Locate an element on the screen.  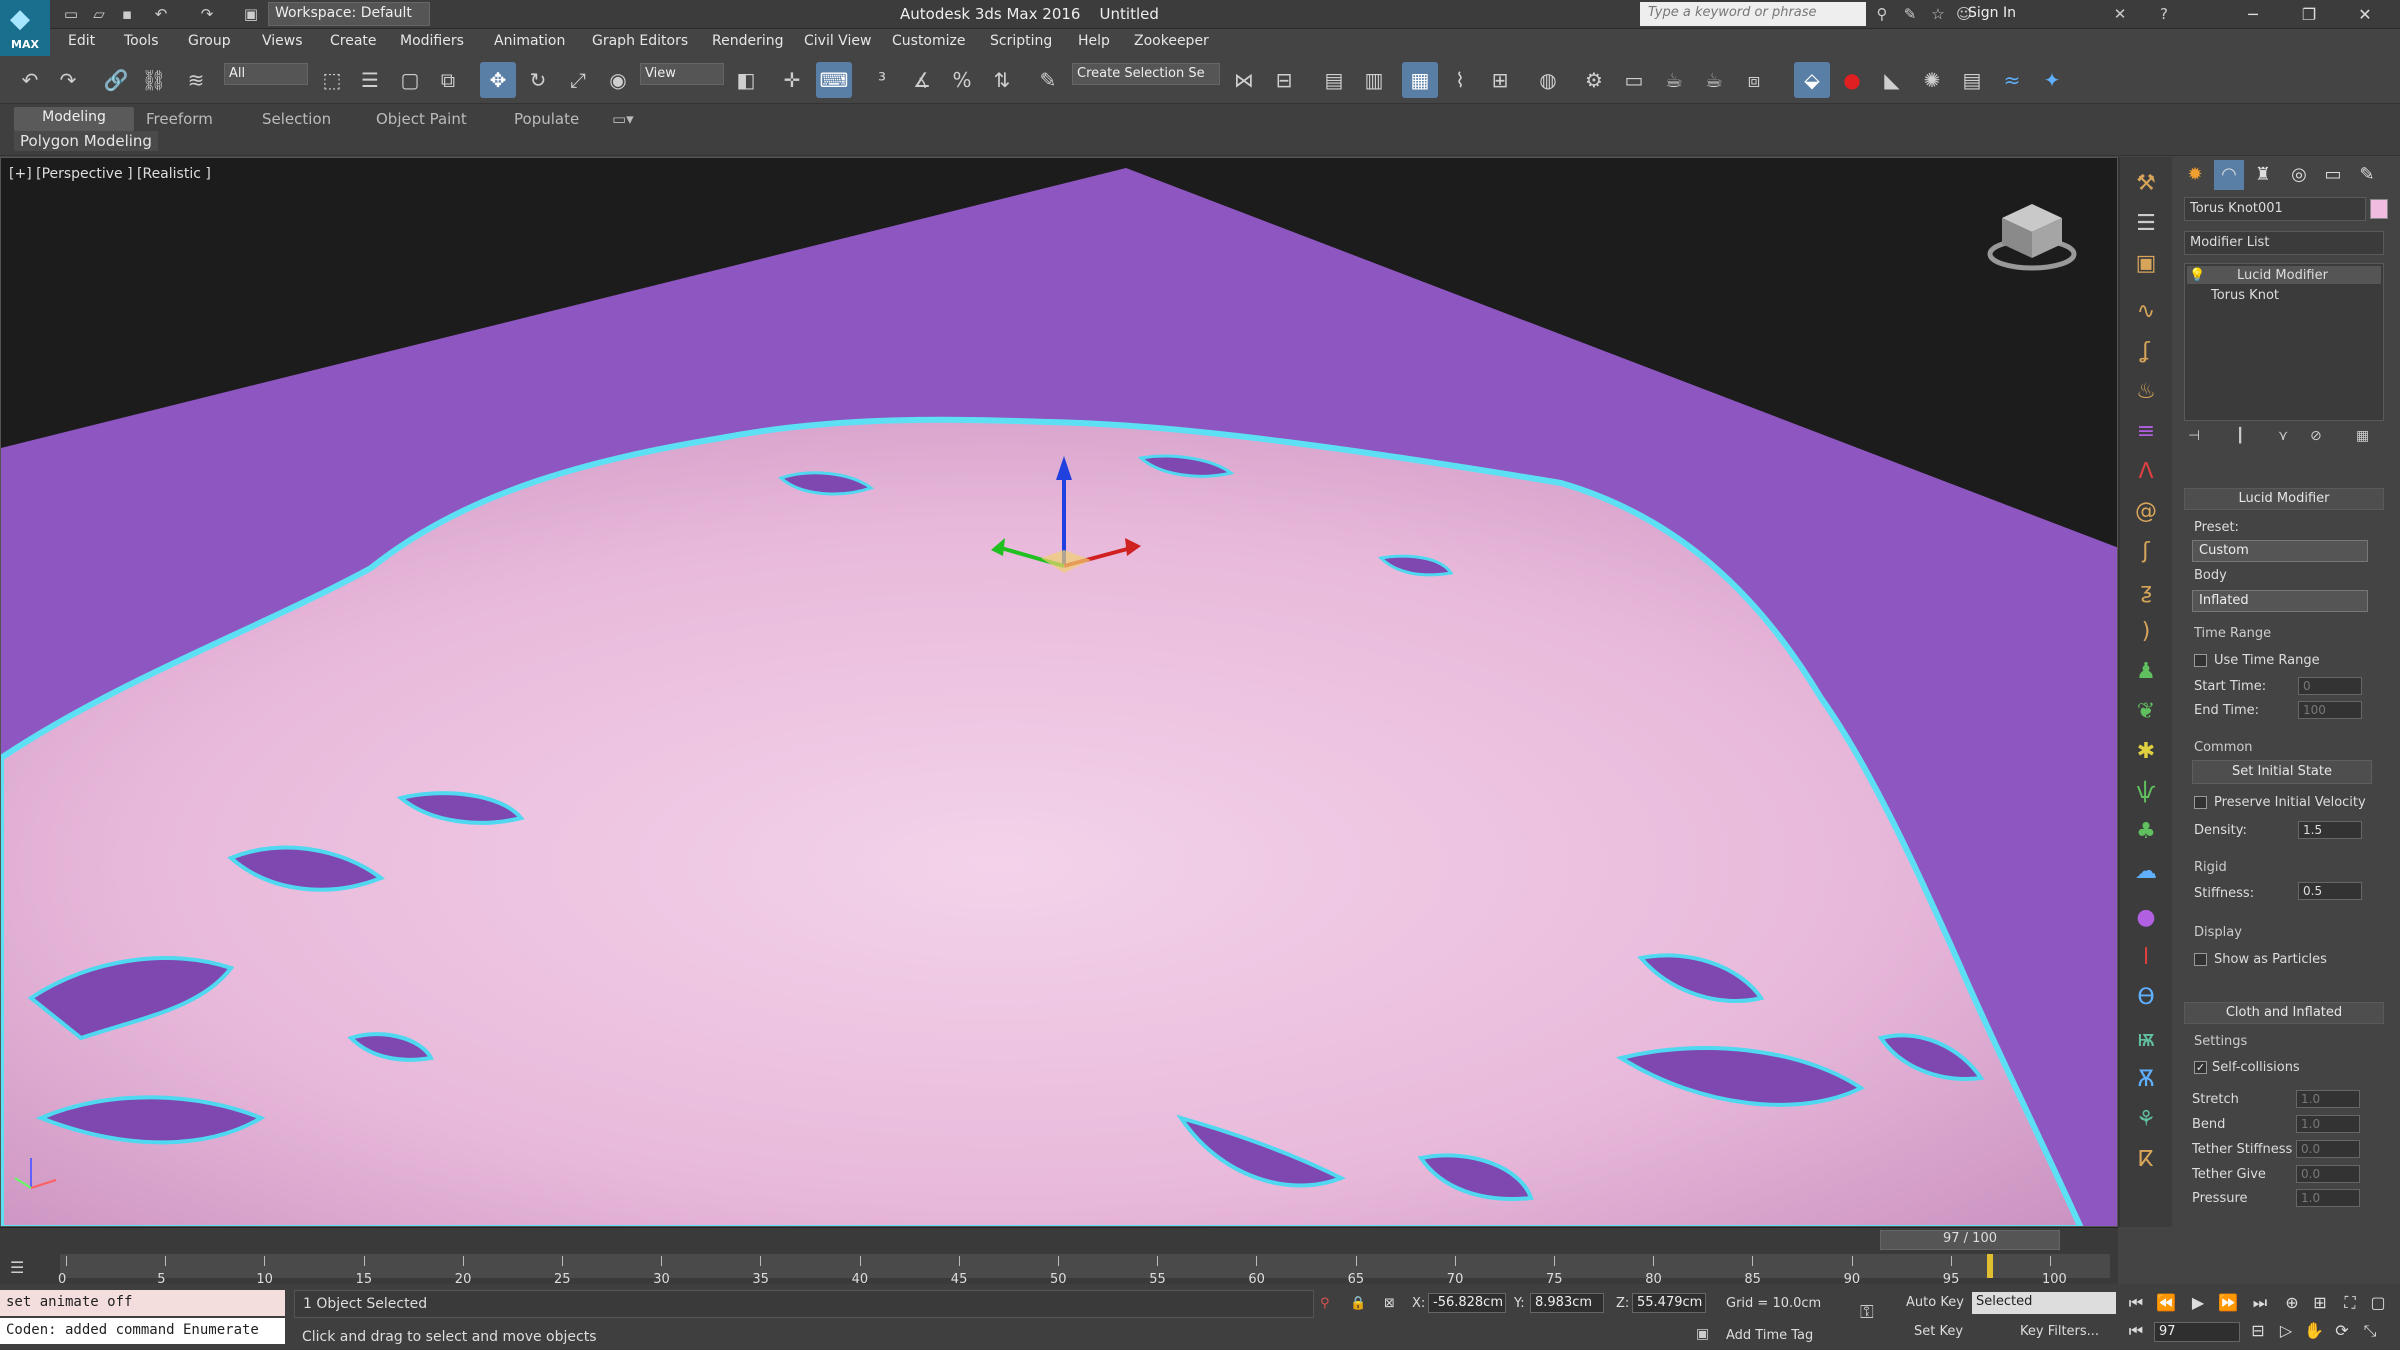
object-name-field: Torus Knot001 is located at coordinates (2275, 209).